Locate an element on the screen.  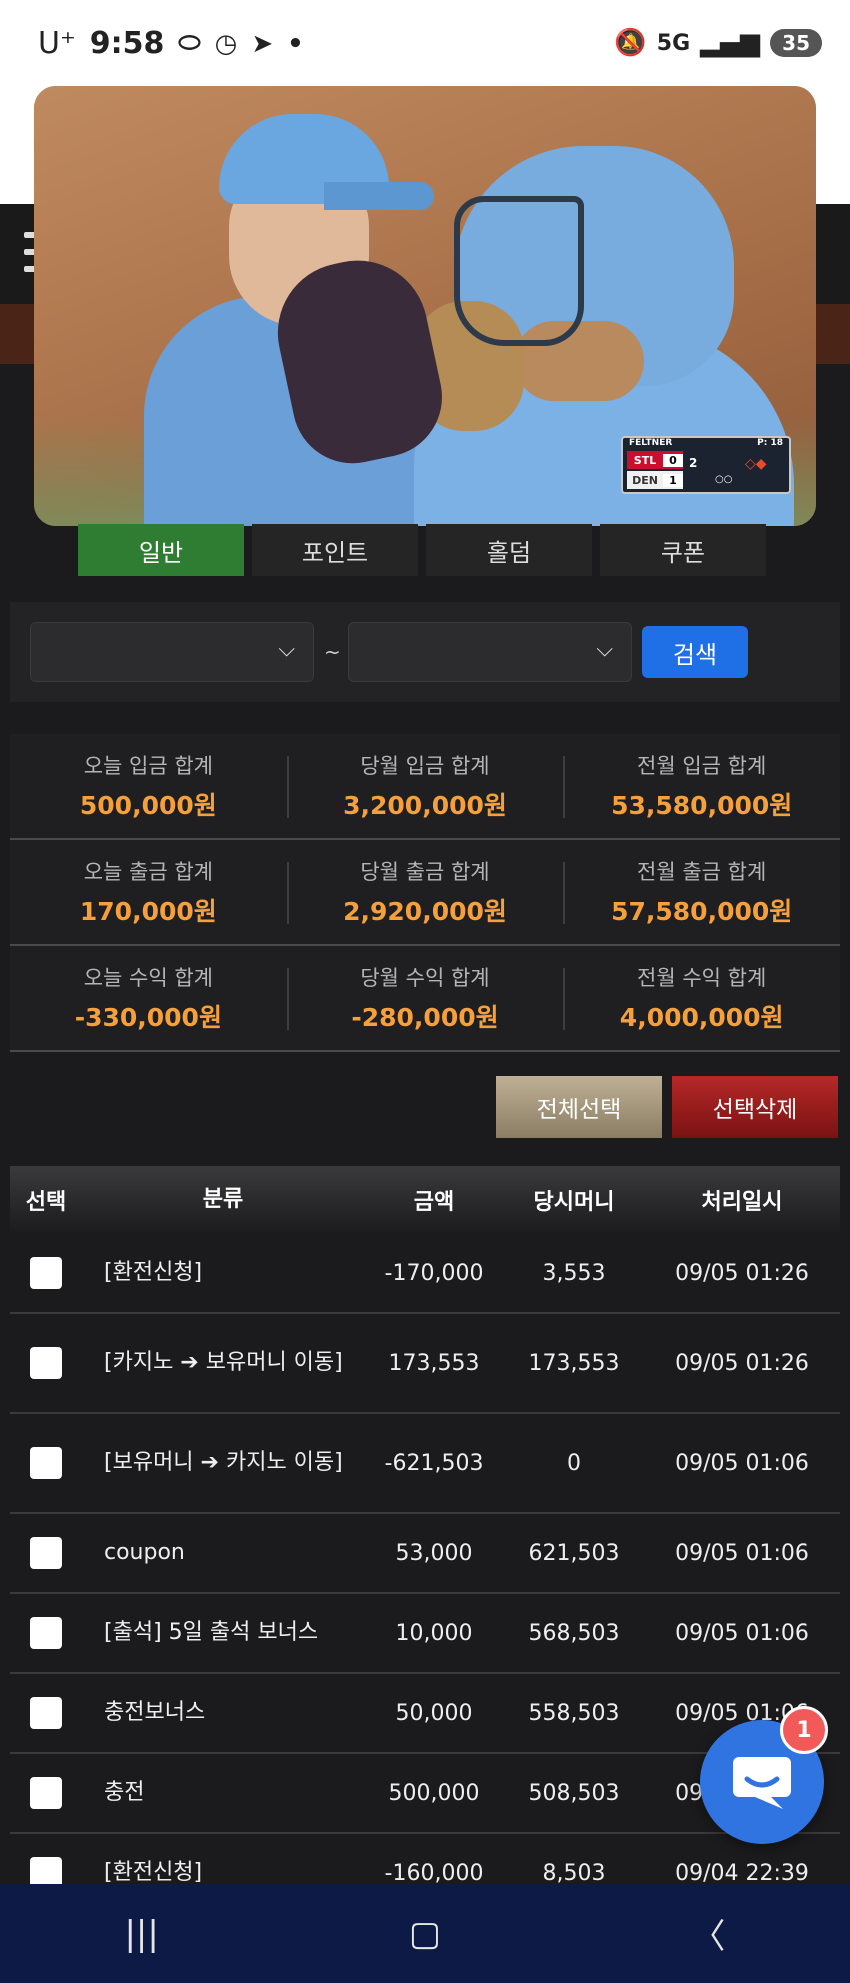
search-button: 검색 is located at coordinates (695, 652).